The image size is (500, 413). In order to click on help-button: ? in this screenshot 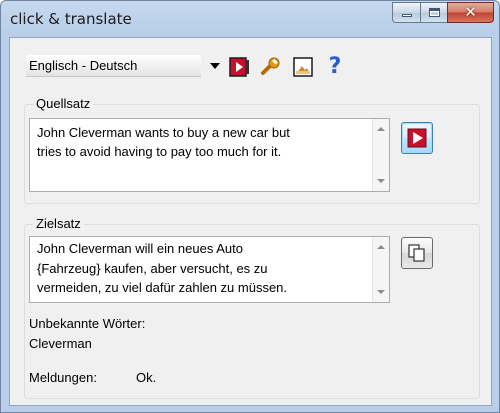, I will do `click(335, 67)`.